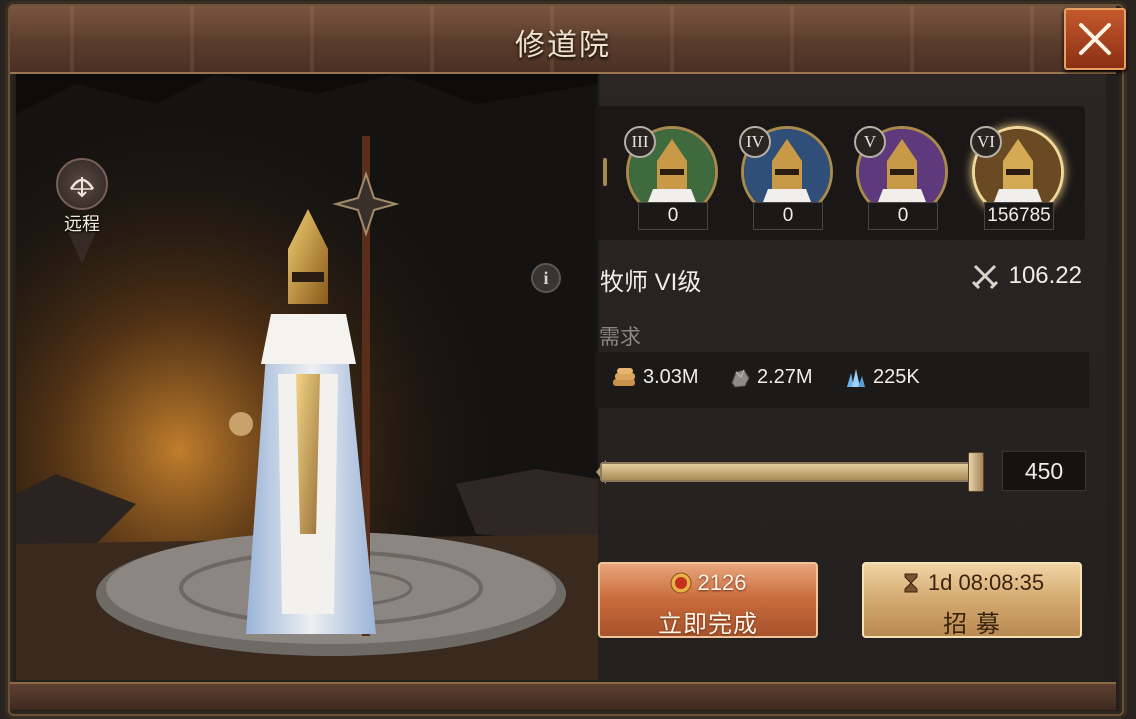  Describe the element at coordinates (856, 377) in the screenshot. I see `crystal-icon` at that location.